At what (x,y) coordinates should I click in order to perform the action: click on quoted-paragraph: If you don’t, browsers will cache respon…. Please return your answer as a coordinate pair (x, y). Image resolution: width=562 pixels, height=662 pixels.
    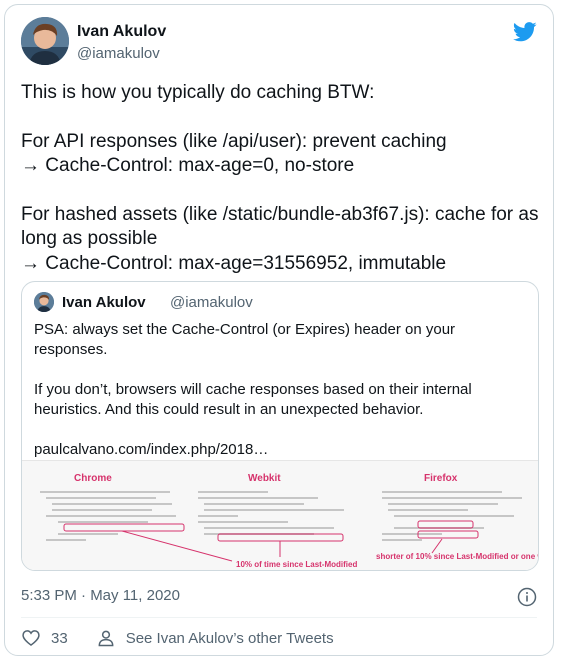
    Looking at the image, I should click on (253, 399).